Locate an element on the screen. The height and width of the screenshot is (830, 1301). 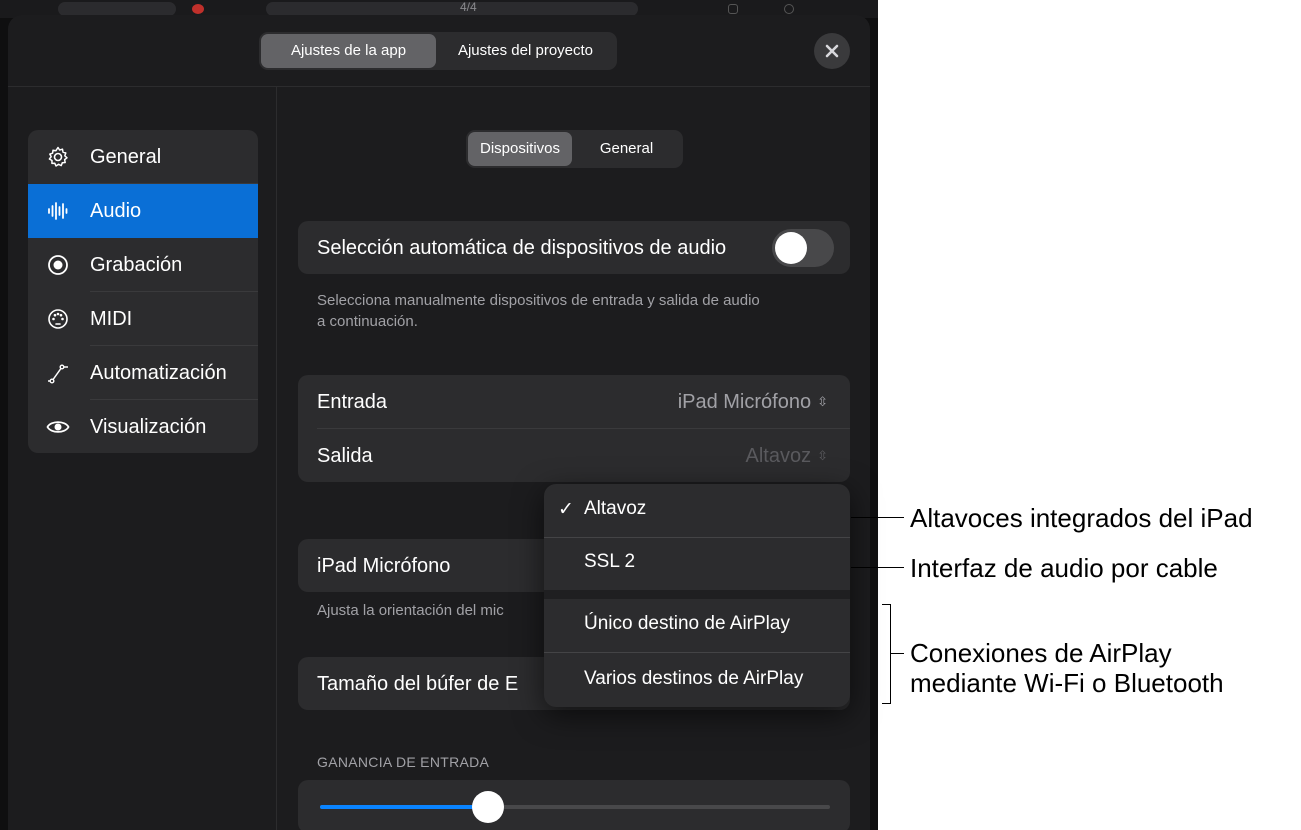
background-meter: 4/4 is located at coordinates (468, 7).